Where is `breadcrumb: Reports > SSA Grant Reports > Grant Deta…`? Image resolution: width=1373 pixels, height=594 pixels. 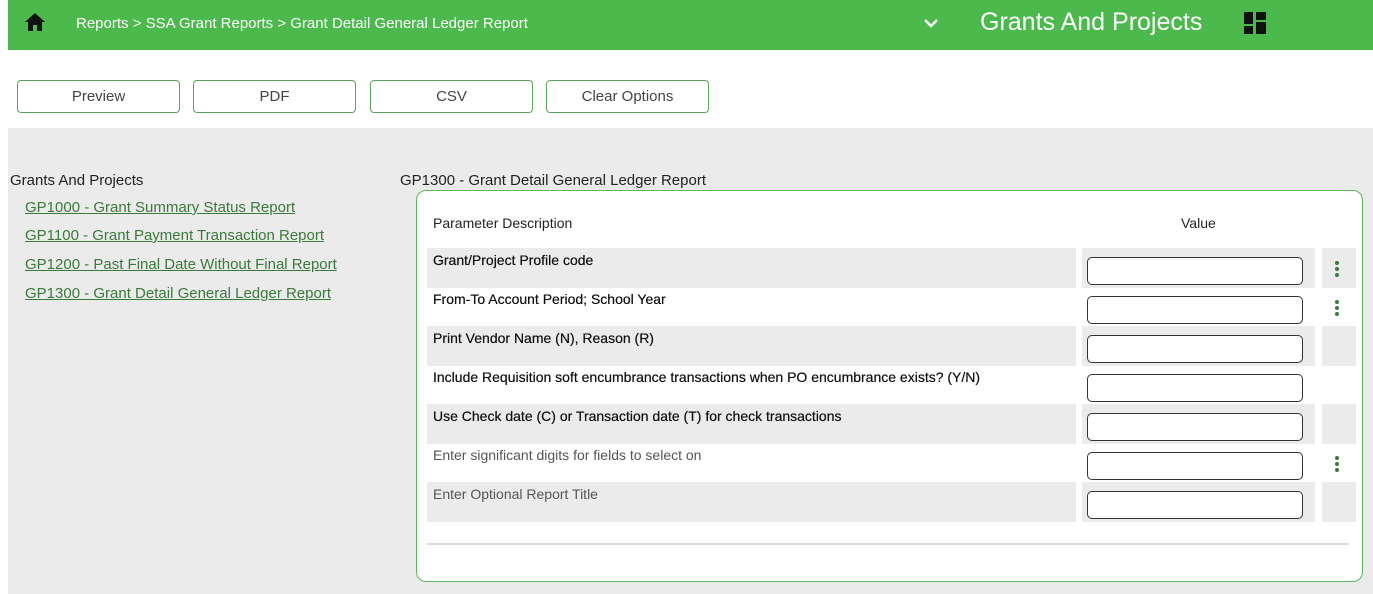 breadcrumb: Reports > SSA Grant Reports > Grant Deta… is located at coordinates (302, 23).